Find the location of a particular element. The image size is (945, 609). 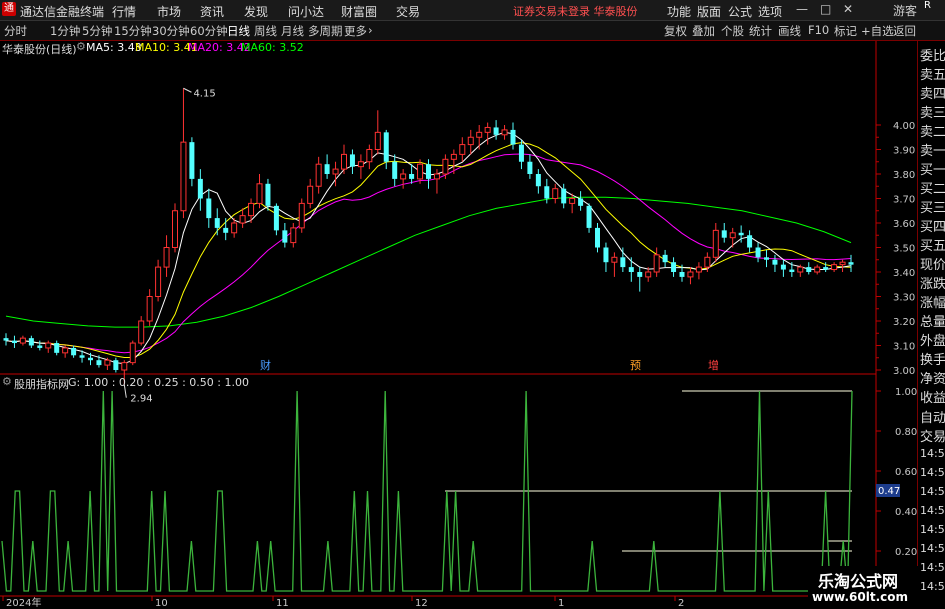

indicator-gear-icon: ⚙ is located at coordinates (7, 381).